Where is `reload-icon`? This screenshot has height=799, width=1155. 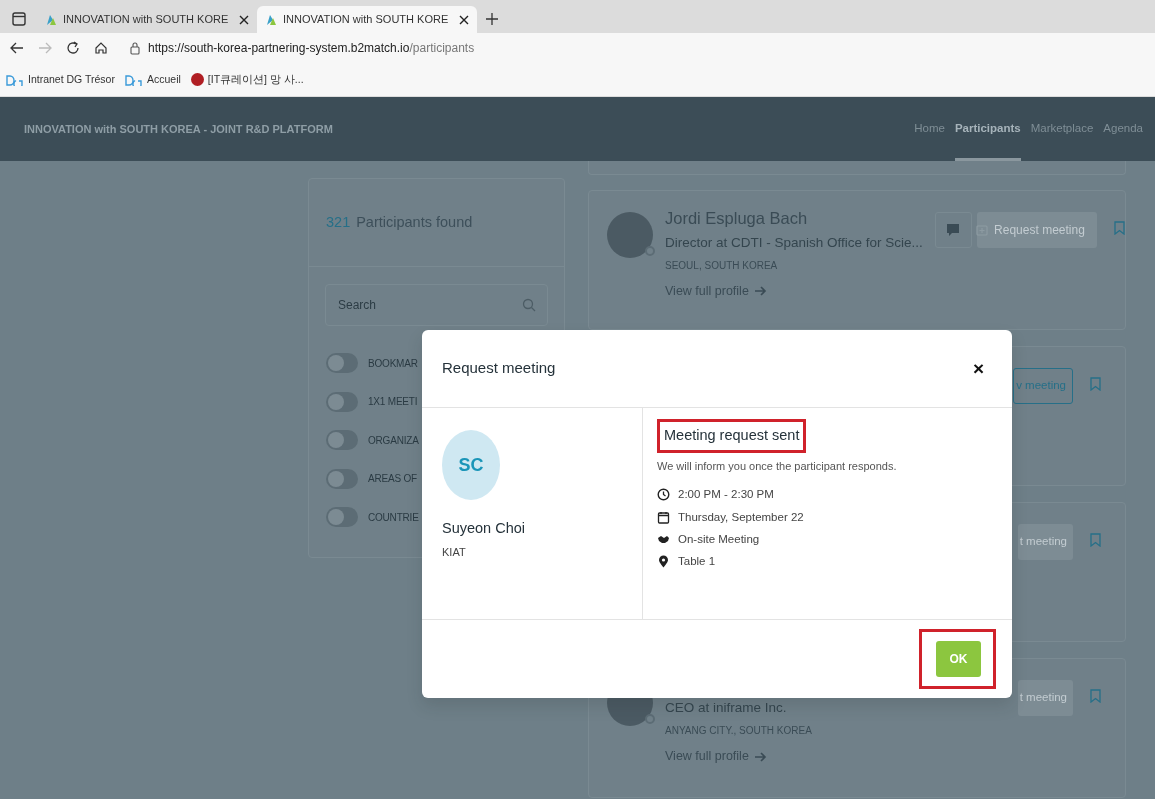 reload-icon is located at coordinates (73, 48).